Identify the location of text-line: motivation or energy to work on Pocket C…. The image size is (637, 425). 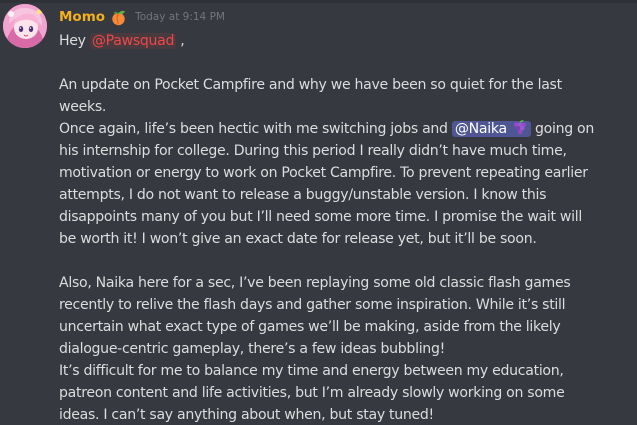
(323, 173).